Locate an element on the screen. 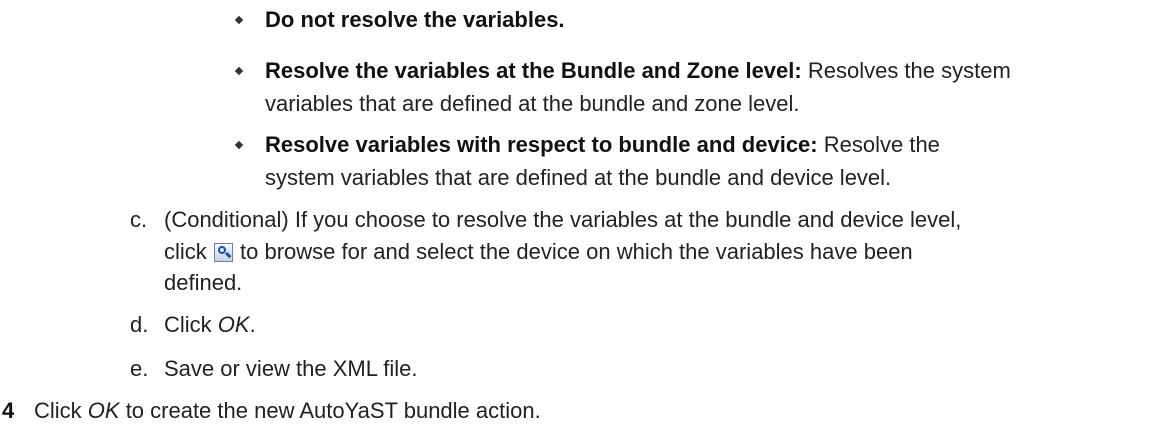 The height and width of the screenshot is (430, 1175). substep-d-text: Click OK. is located at coordinates (210, 324).